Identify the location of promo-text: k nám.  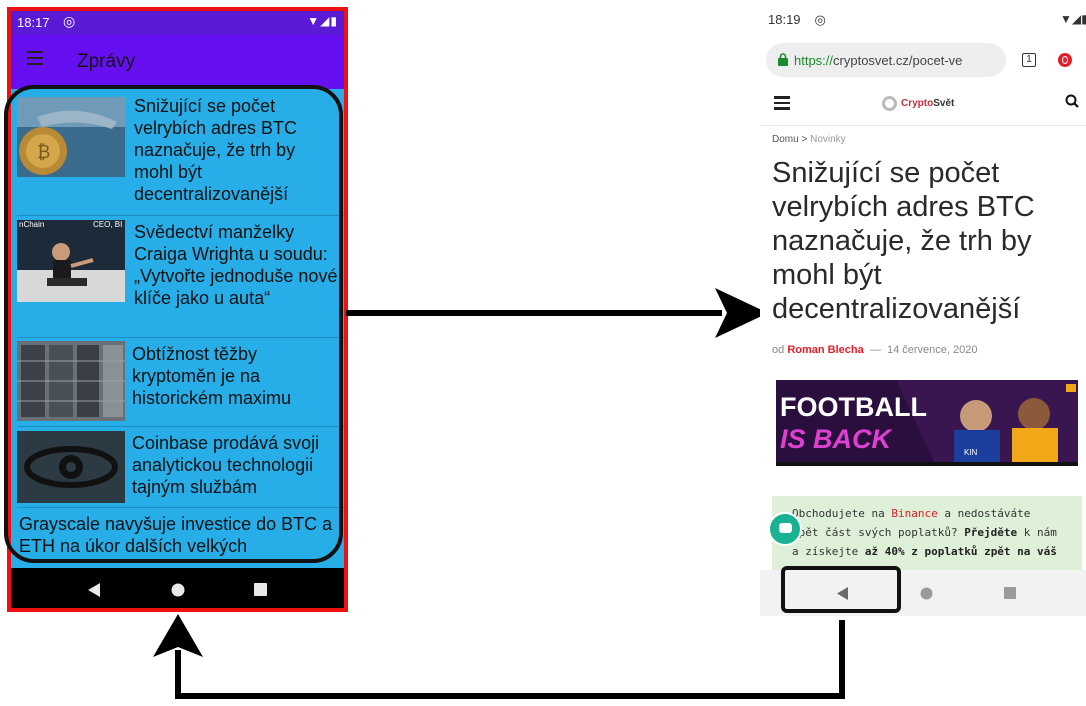
(1037, 532).